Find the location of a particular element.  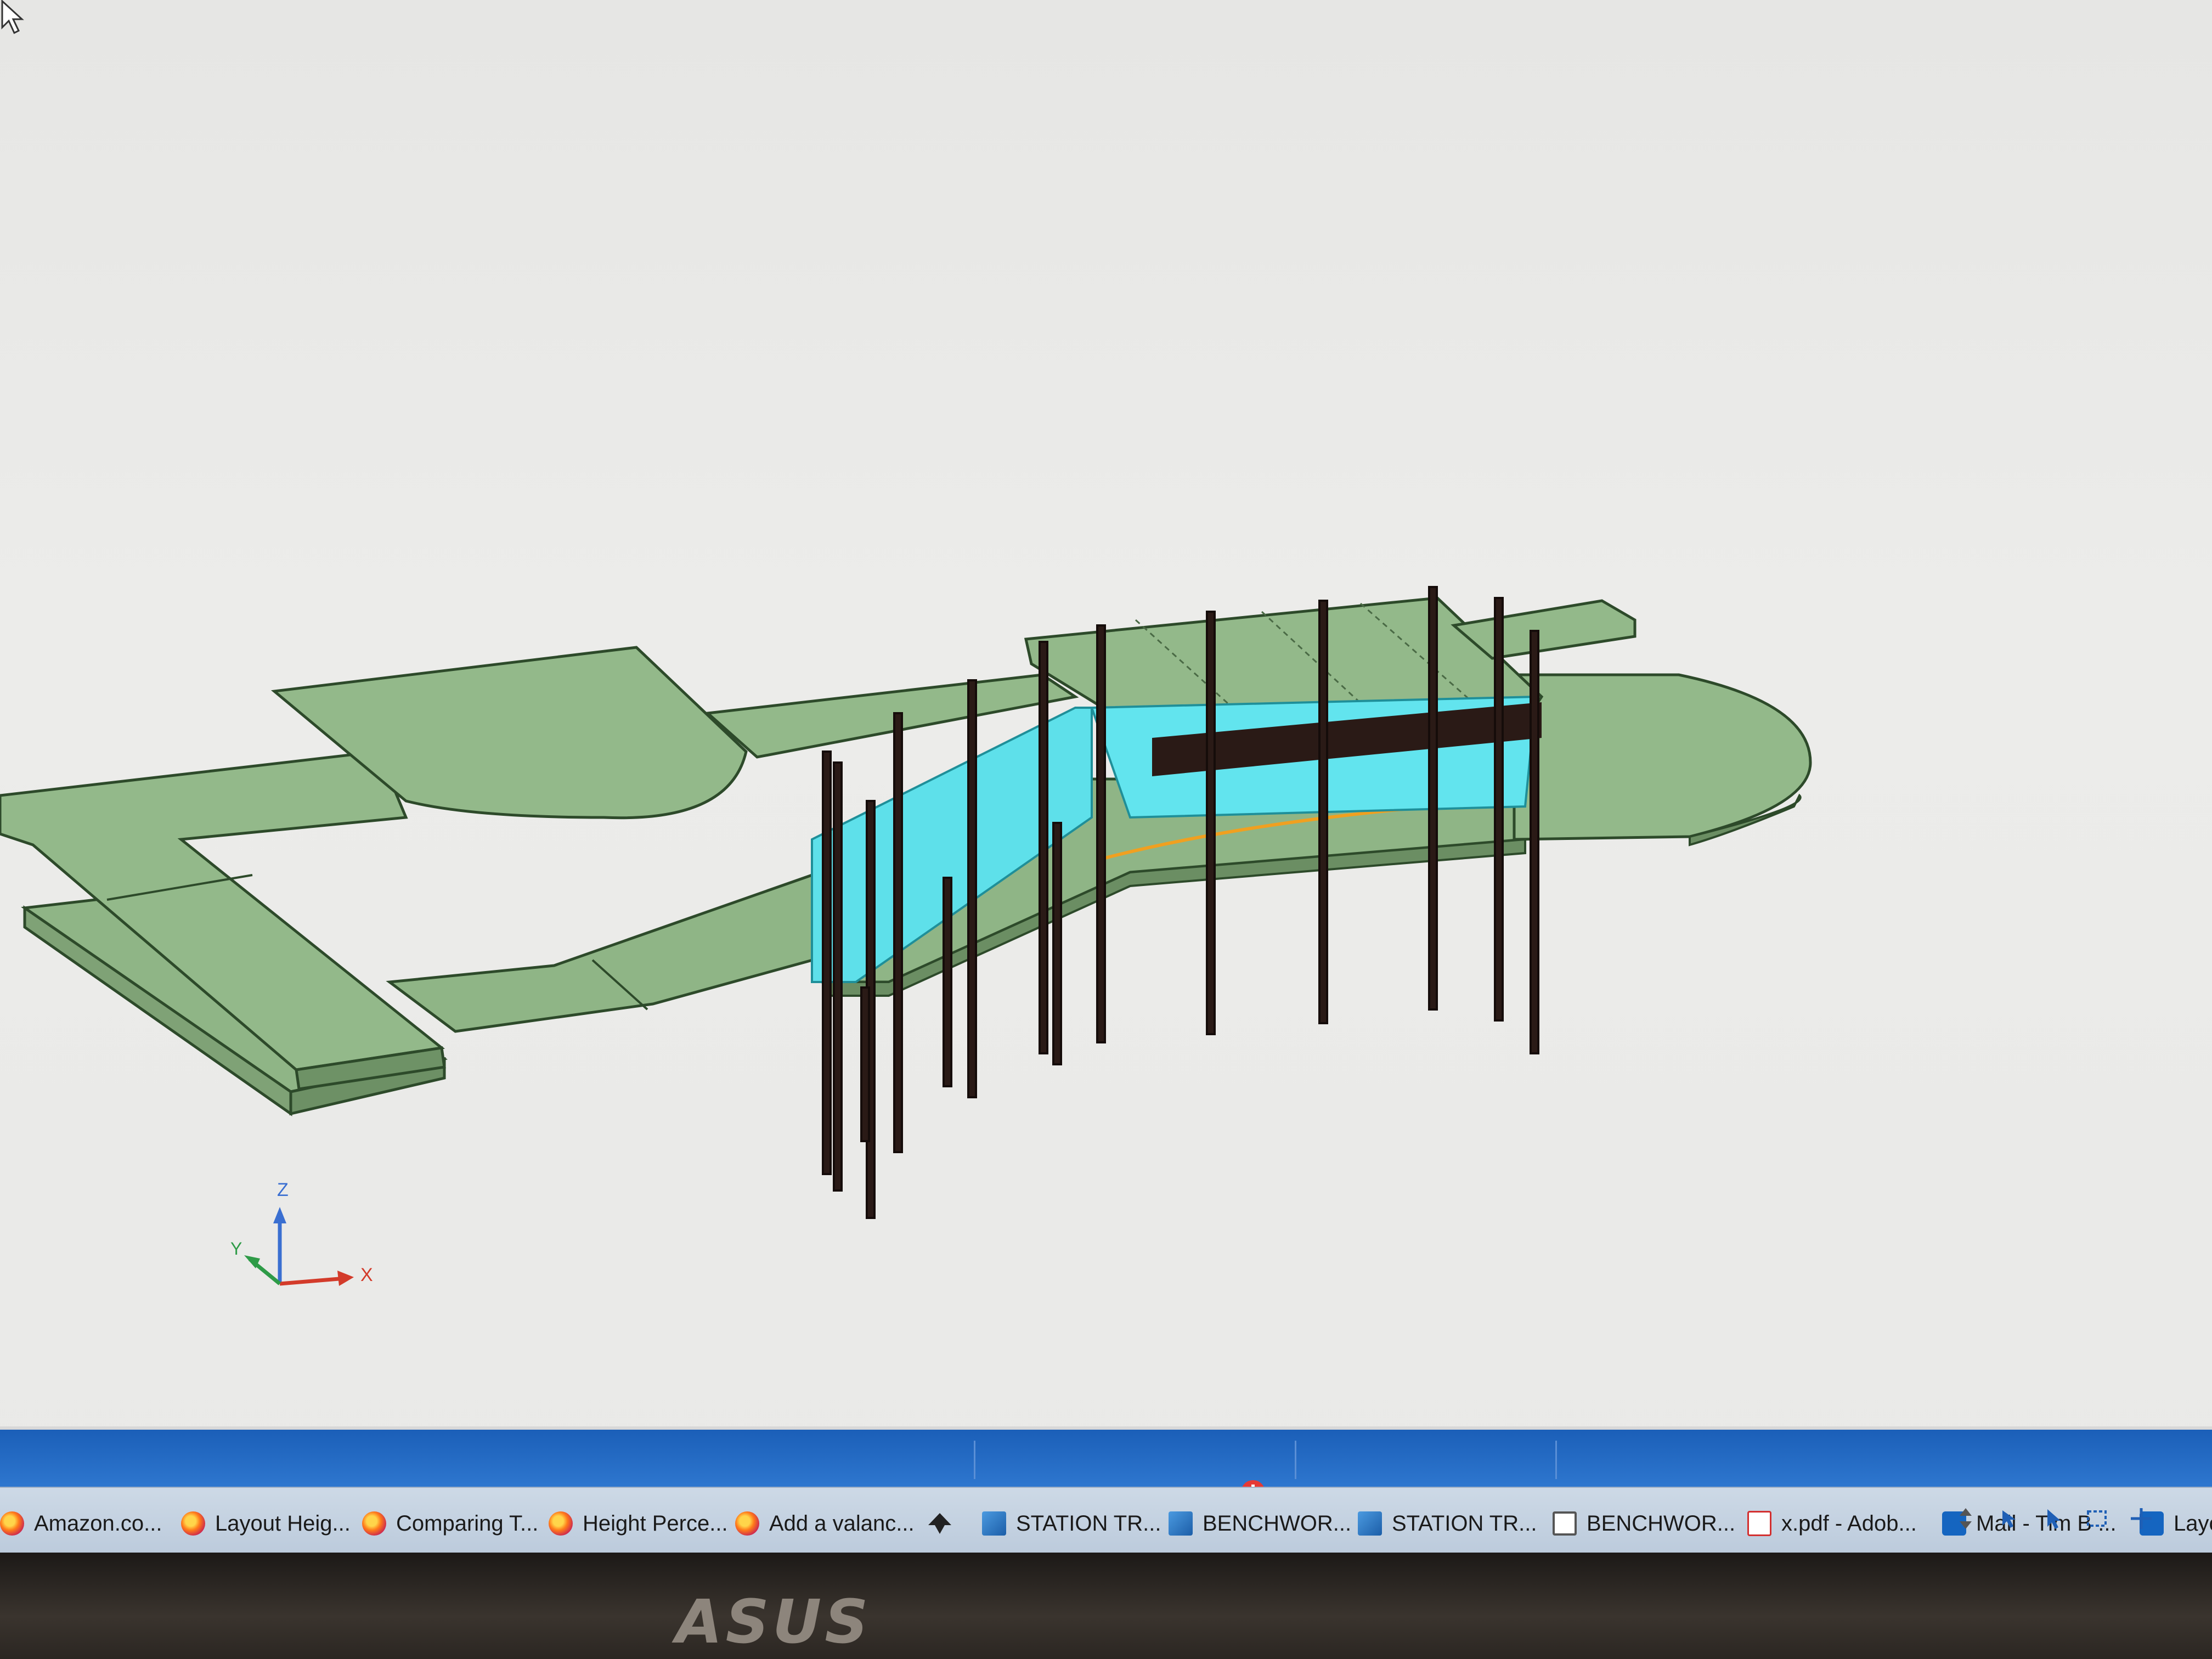

mouse-cursor-icon is located at coordinates (13, 17).